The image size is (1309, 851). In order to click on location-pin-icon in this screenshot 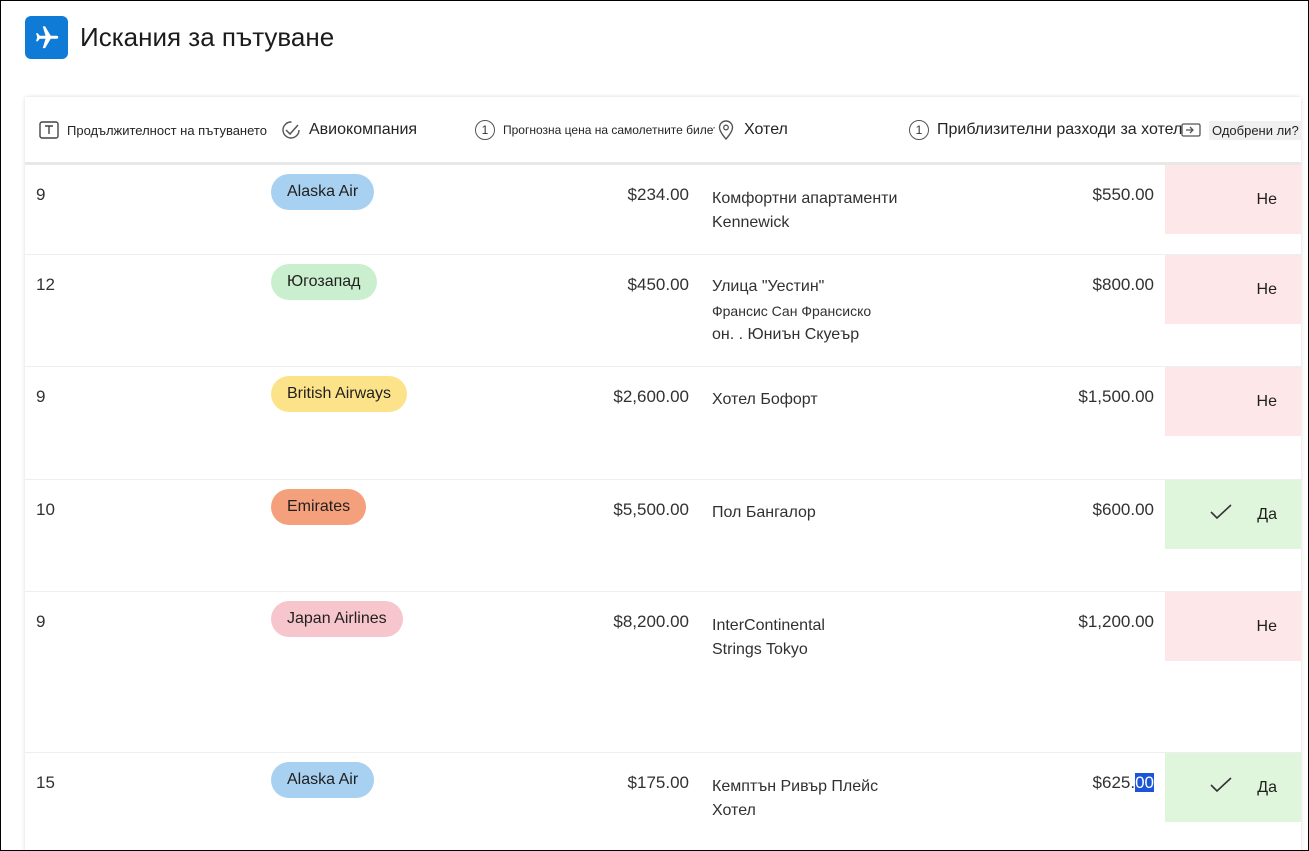, I will do `click(726, 130)`.